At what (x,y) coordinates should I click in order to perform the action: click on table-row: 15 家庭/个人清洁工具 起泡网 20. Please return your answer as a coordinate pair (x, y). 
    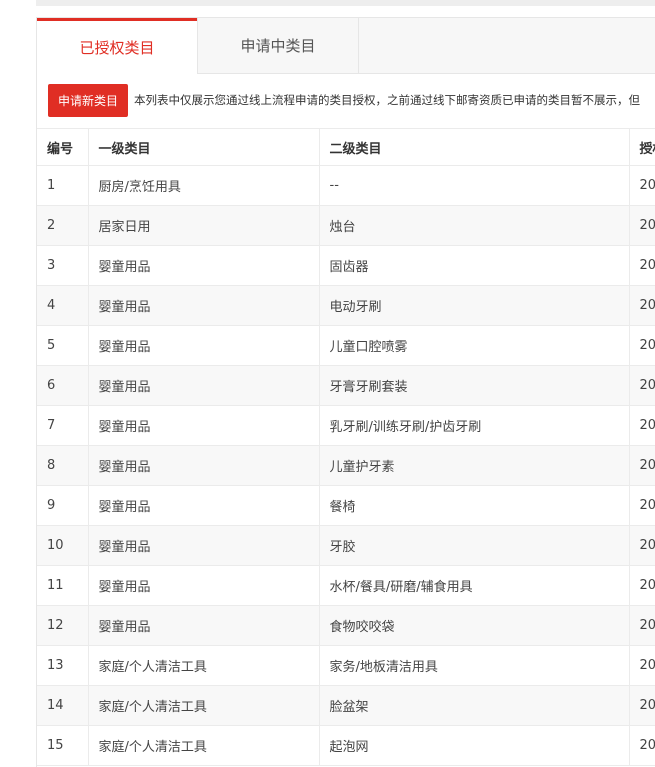
    Looking at the image, I should click on (346, 745).